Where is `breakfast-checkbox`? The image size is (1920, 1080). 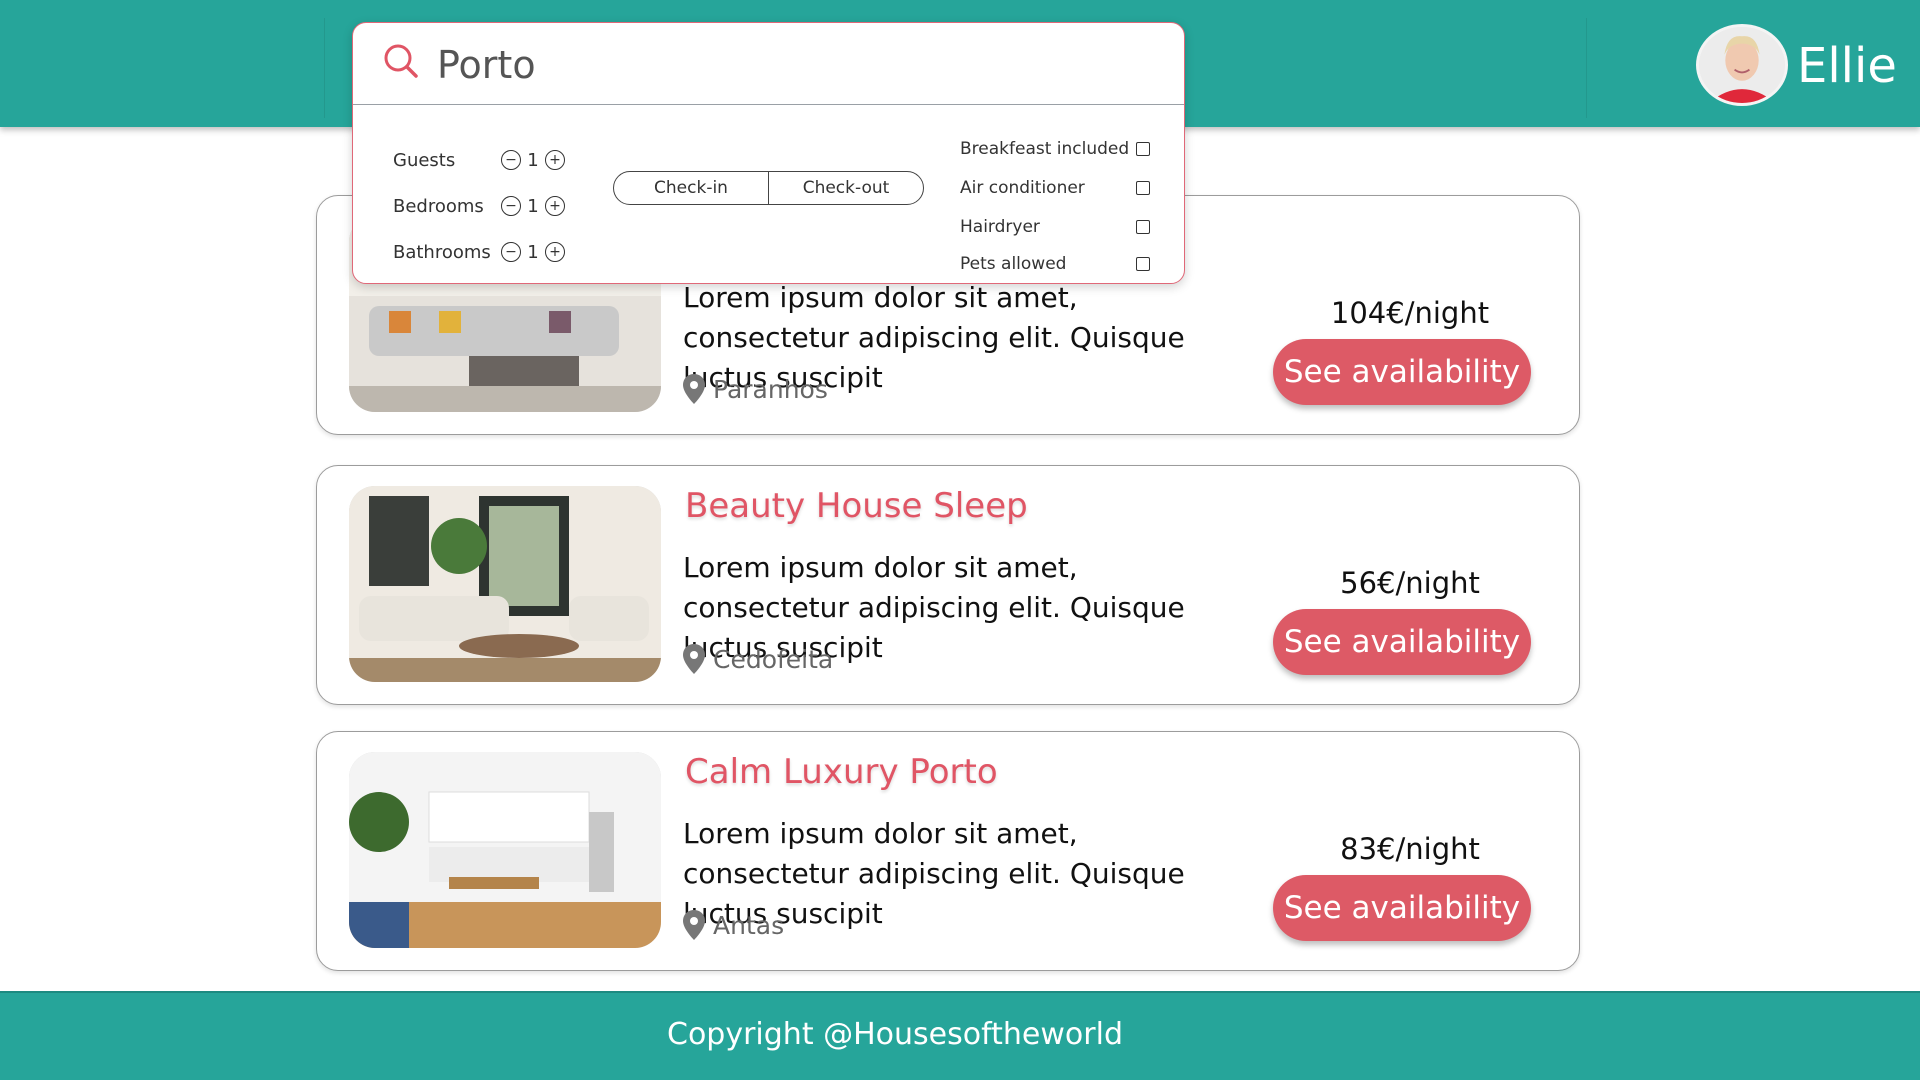 breakfast-checkbox is located at coordinates (1143, 149).